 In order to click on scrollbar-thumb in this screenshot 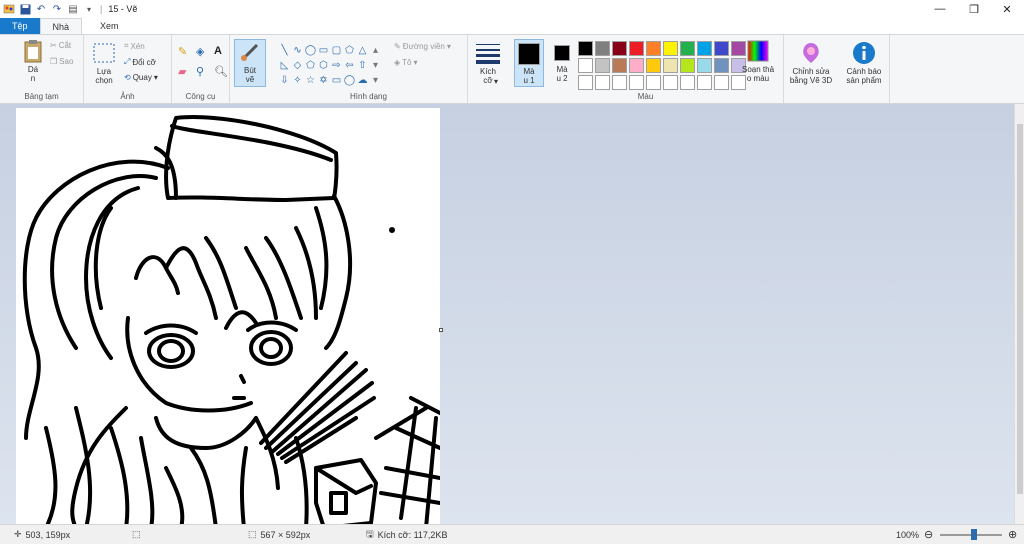, I will do `click(1020, 309)`.